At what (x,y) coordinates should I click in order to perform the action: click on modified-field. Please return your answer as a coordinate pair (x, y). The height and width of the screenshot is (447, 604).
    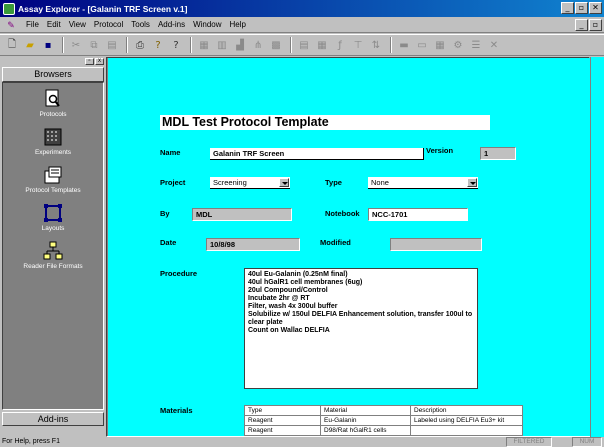
    Looking at the image, I should click on (436, 244).